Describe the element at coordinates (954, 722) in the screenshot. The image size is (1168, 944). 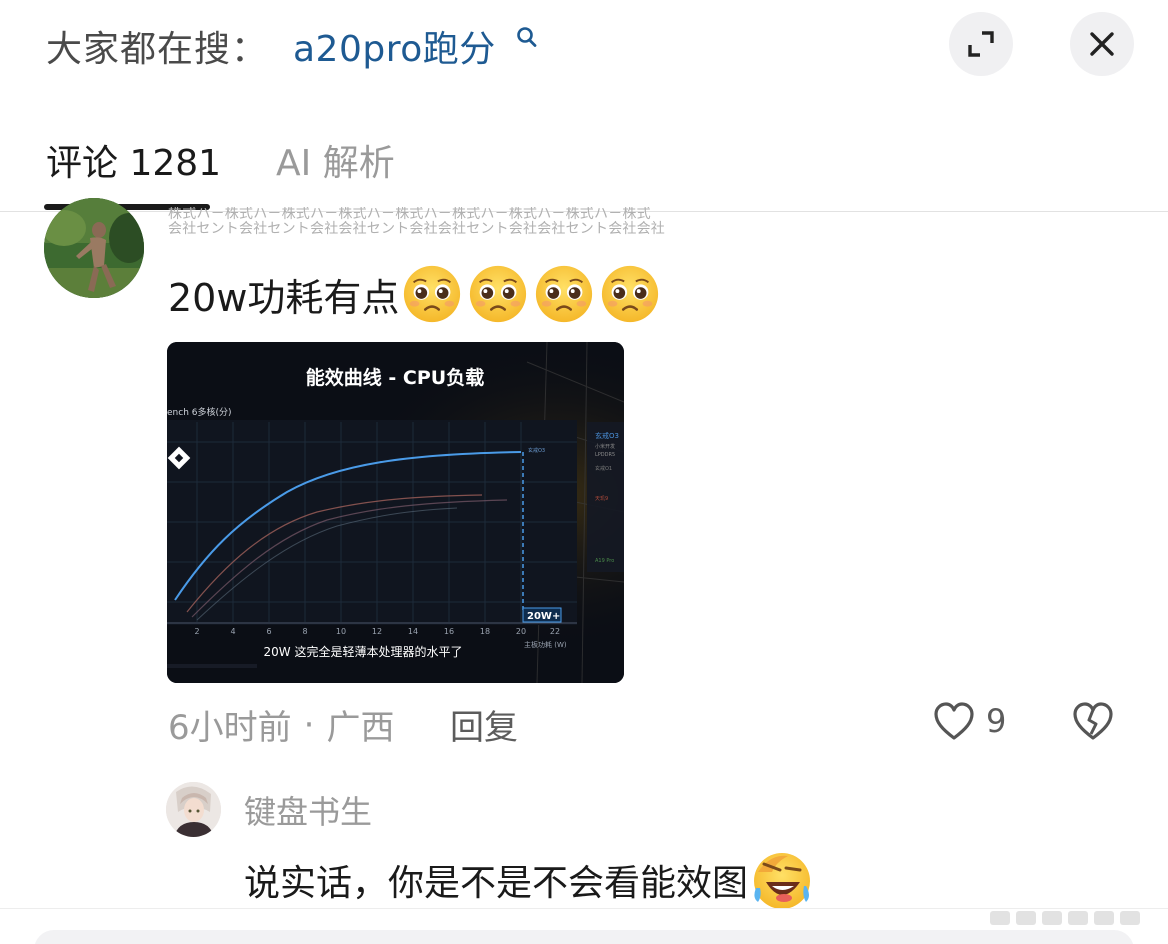
I see `like-icon` at that location.